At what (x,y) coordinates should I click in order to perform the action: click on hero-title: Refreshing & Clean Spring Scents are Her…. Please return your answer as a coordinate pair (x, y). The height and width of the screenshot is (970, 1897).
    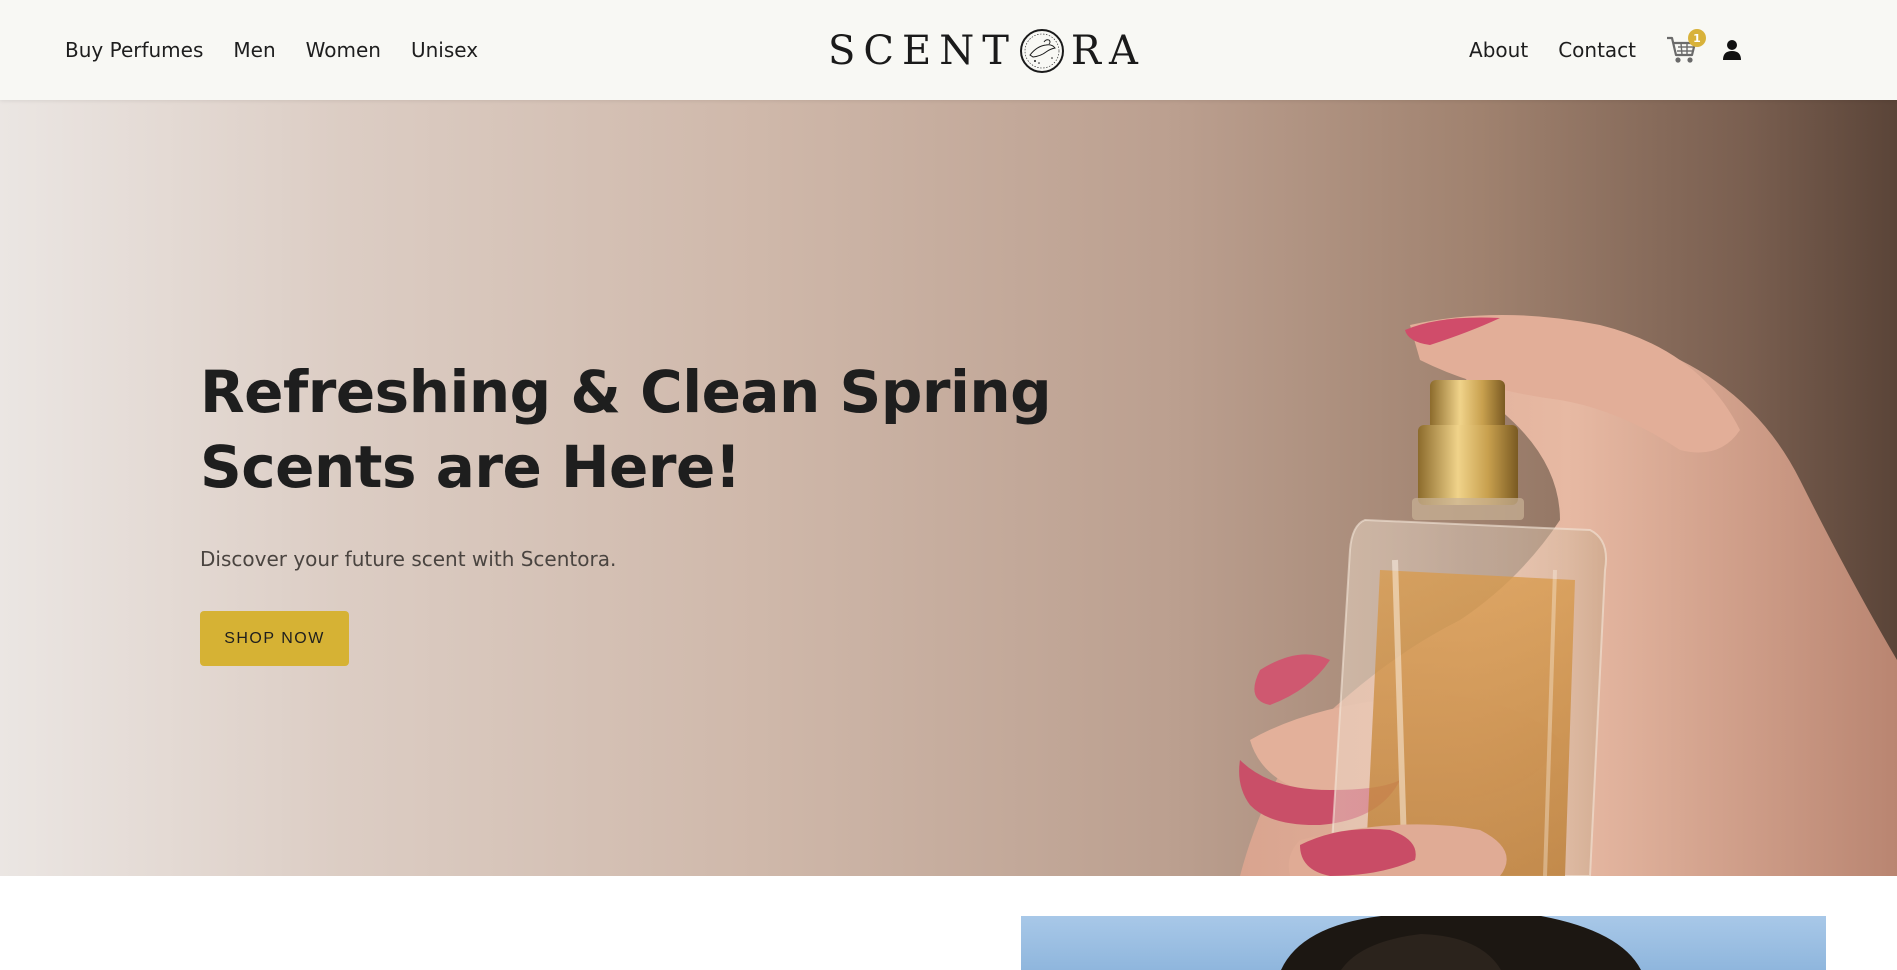
    Looking at the image, I should click on (630, 430).